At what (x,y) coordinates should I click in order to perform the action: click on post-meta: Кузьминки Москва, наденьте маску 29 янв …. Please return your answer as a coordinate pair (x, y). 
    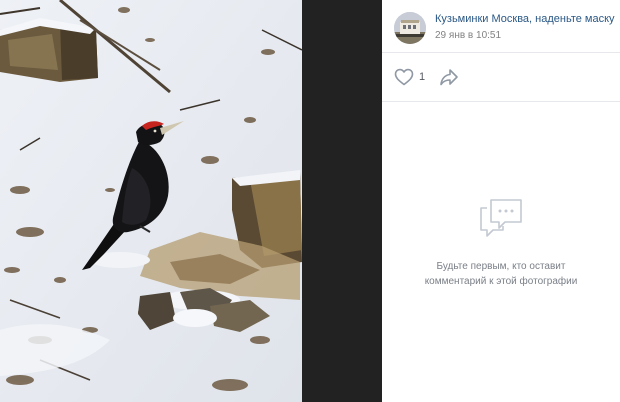
    Looking at the image, I should click on (525, 26).